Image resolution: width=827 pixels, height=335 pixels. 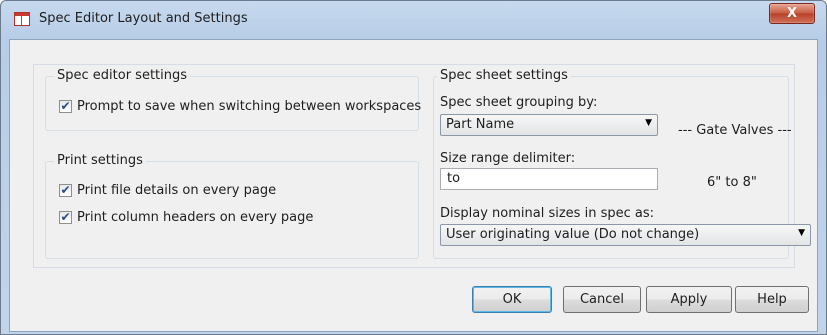 What do you see at coordinates (508, 158) in the screenshot?
I see `delimiter-label: Size range delimiter:` at bounding box center [508, 158].